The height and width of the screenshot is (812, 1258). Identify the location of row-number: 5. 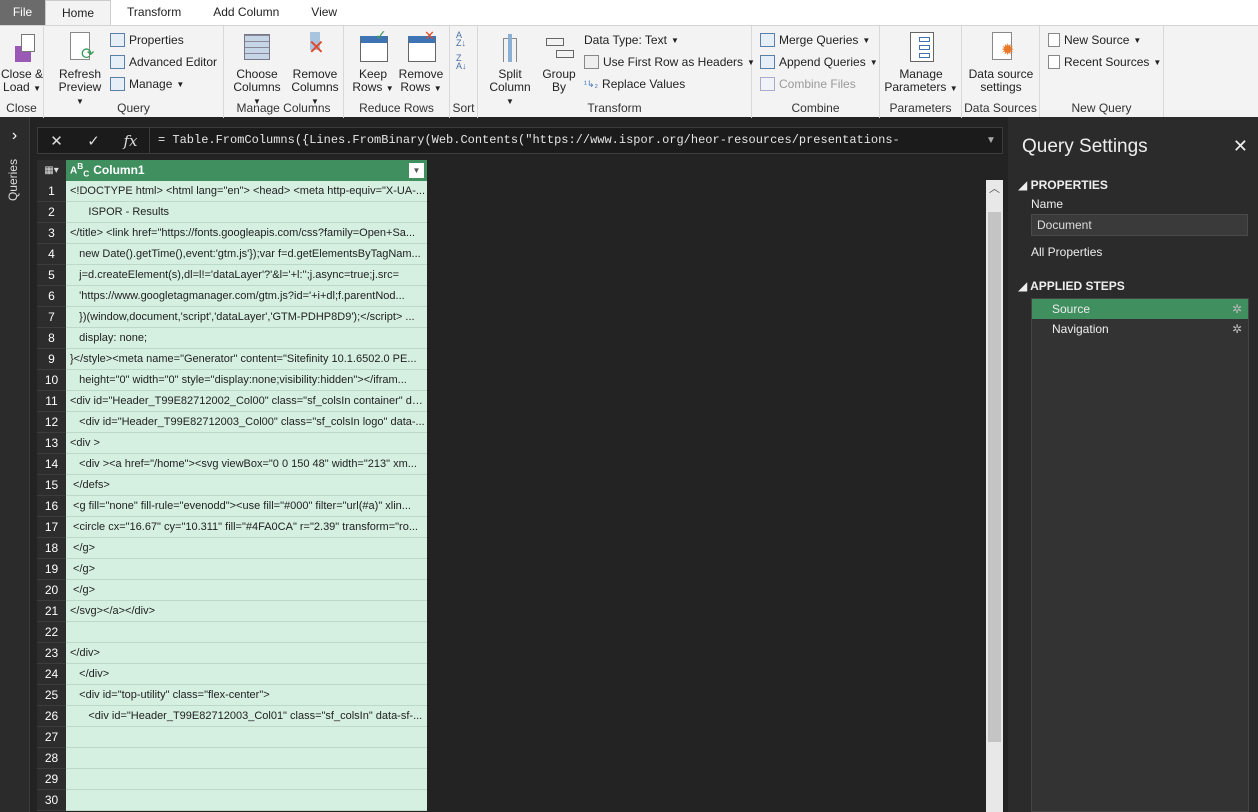
(51, 275).